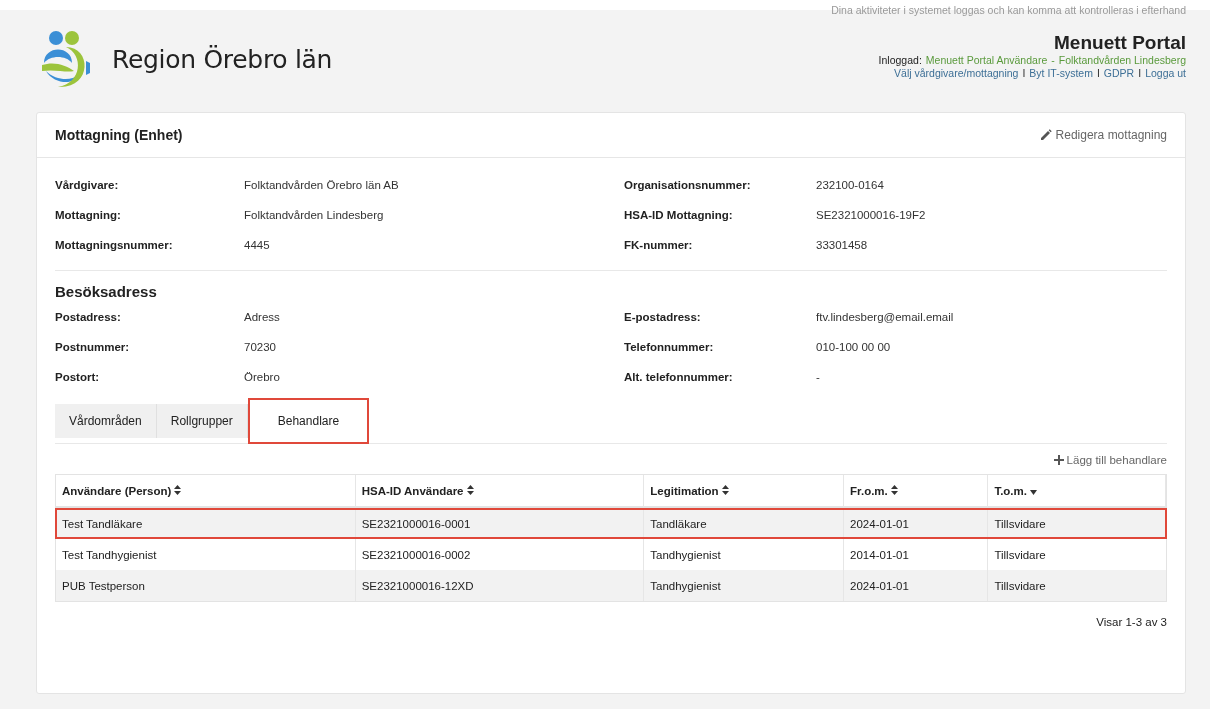  Describe the element at coordinates (1061, 73) in the screenshot. I see `header-link: Byt IT-system` at that location.